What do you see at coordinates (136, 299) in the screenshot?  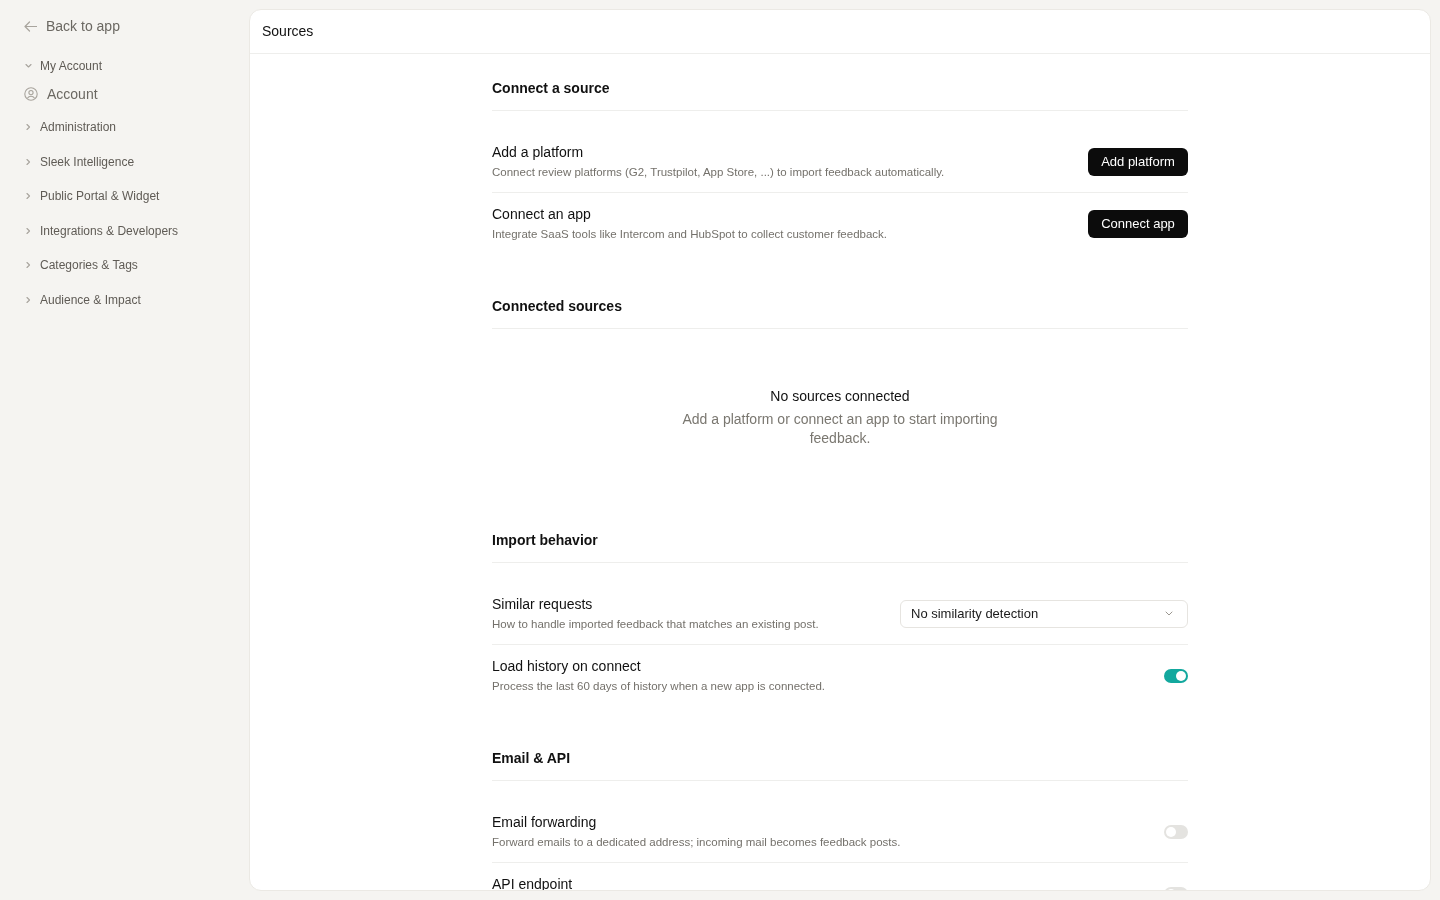 I see `nav-group: Audience & Impact` at bounding box center [136, 299].